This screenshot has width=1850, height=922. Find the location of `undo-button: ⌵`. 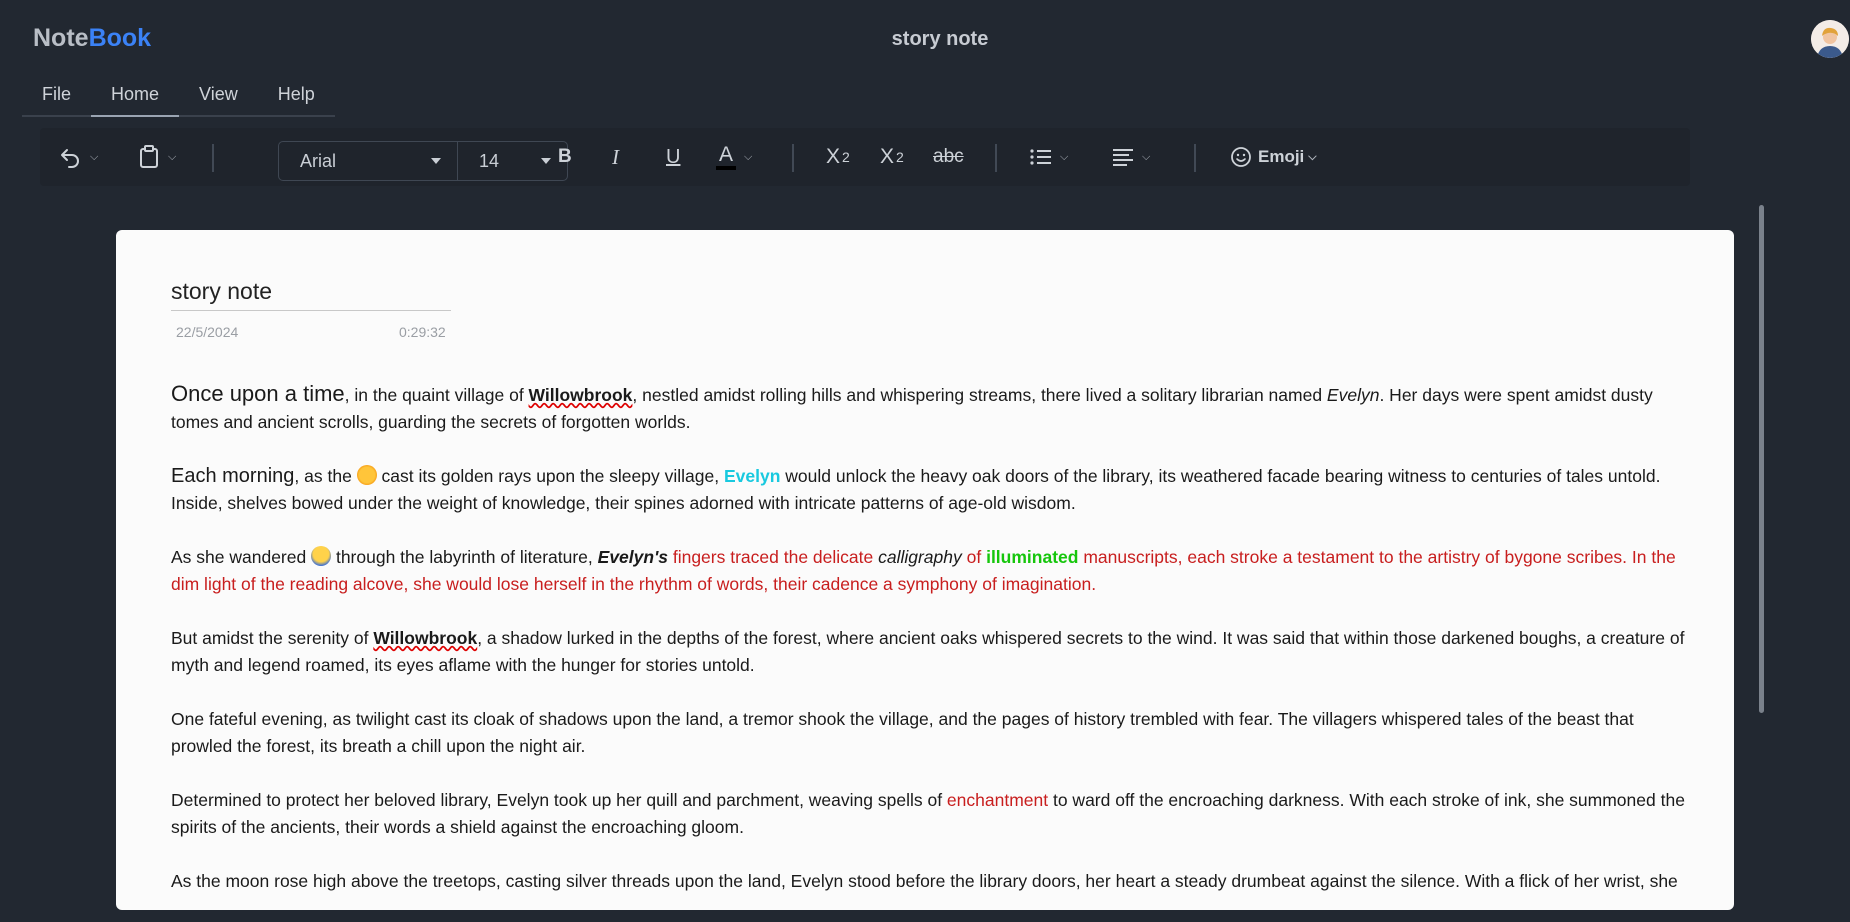

undo-button: ⌵ is located at coordinates (78, 157).